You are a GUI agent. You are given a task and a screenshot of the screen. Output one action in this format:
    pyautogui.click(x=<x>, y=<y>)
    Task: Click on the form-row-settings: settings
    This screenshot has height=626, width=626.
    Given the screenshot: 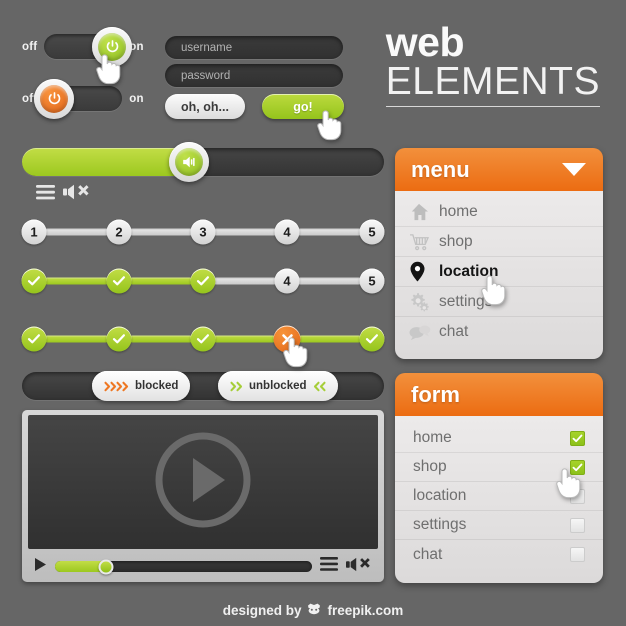 What is the action you would take?
    pyautogui.click(x=499, y=525)
    